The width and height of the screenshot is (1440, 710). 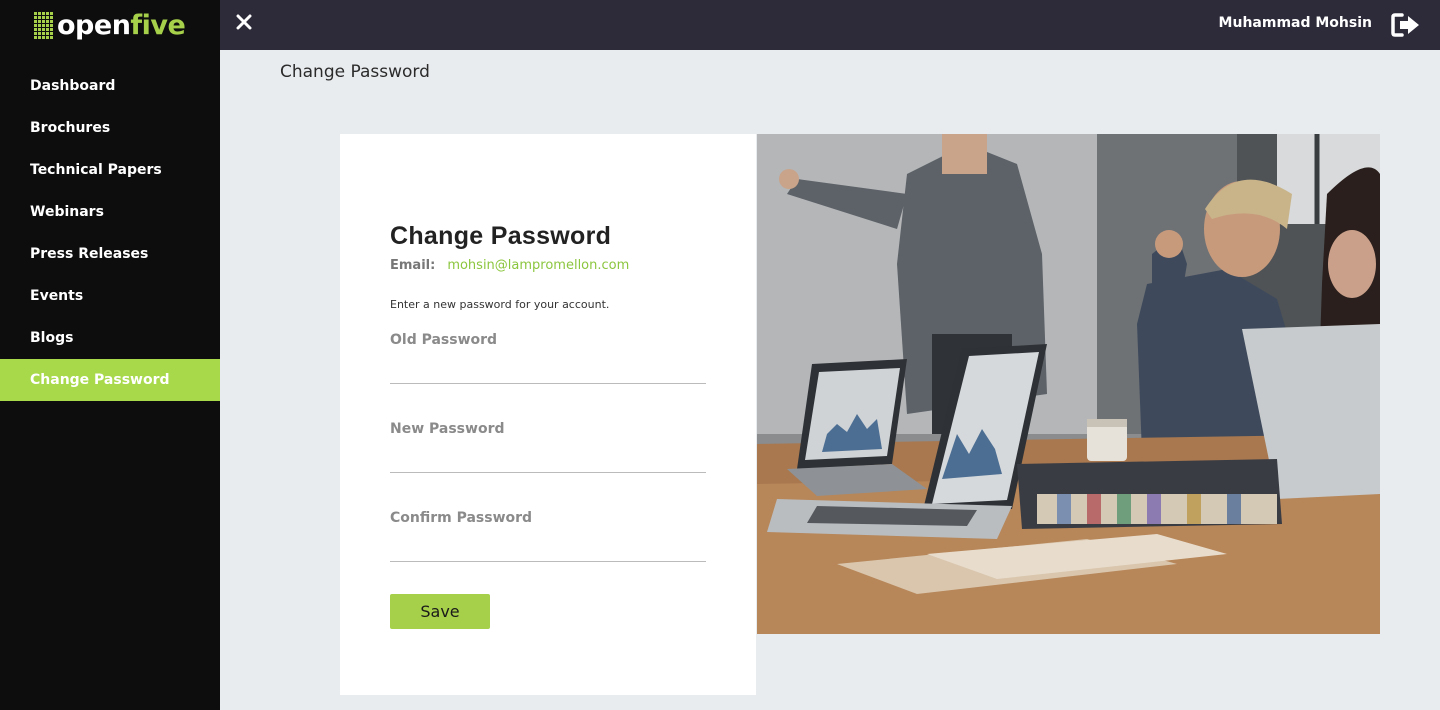 What do you see at coordinates (355, 72) in the screenshot?
I see `page-title: Change Password` at bounding box center [355, 72].